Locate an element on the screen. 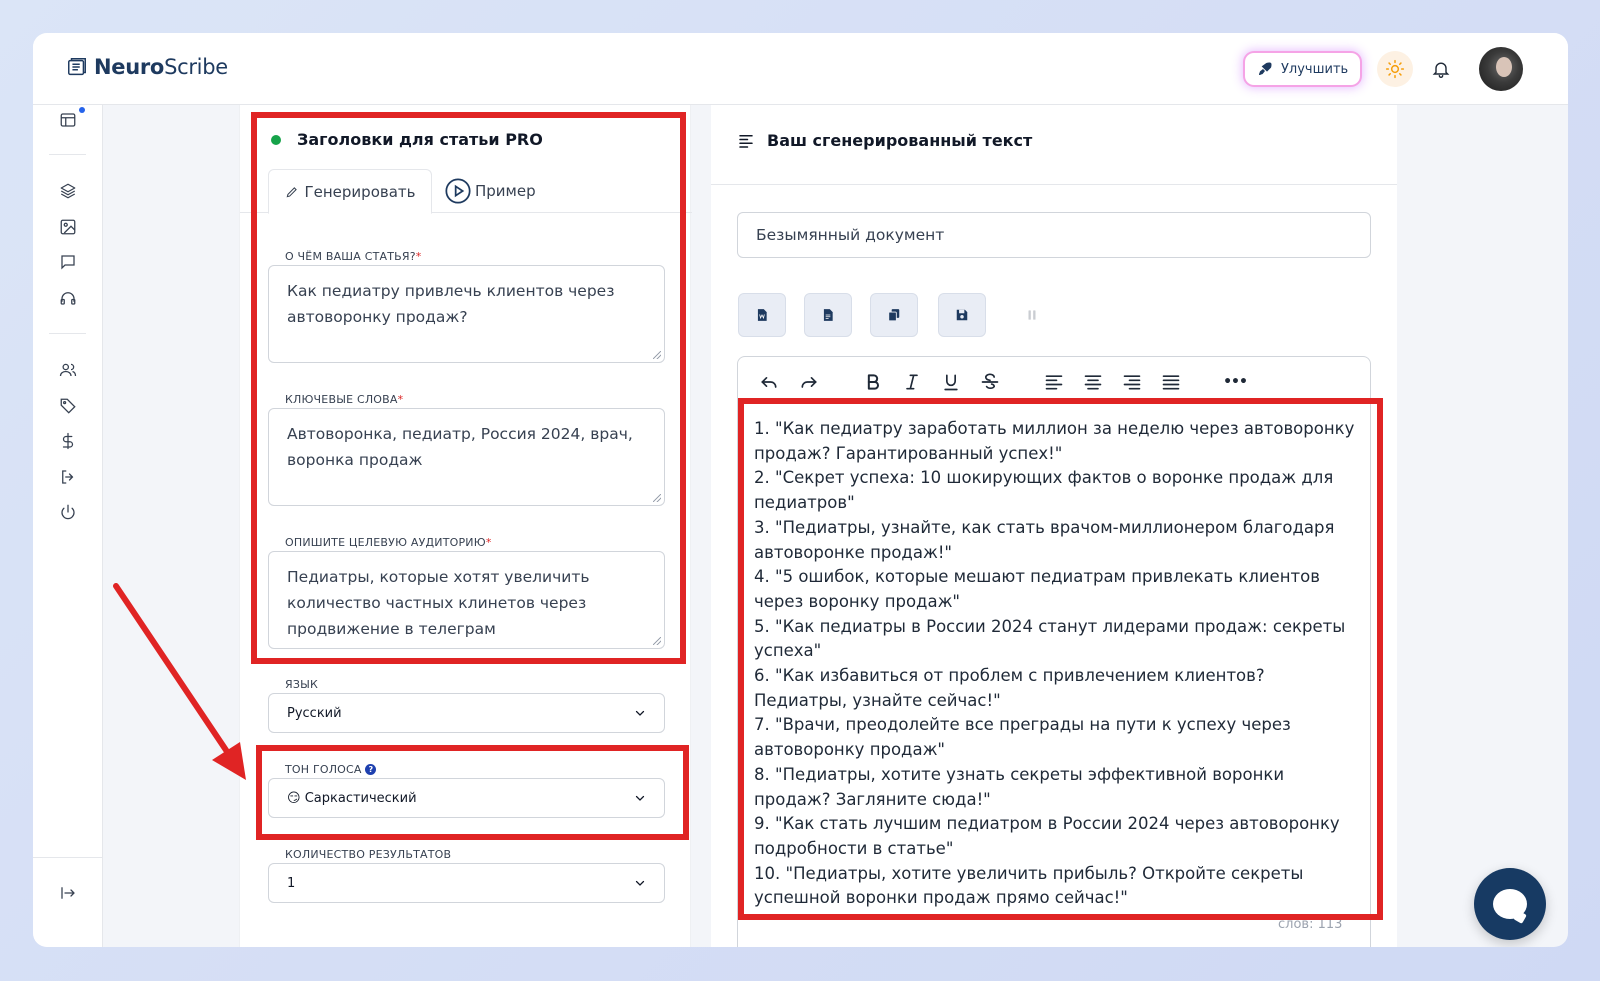 This screenshot has width=1600, height=981. document-icon is located at coordinates (828, 315).